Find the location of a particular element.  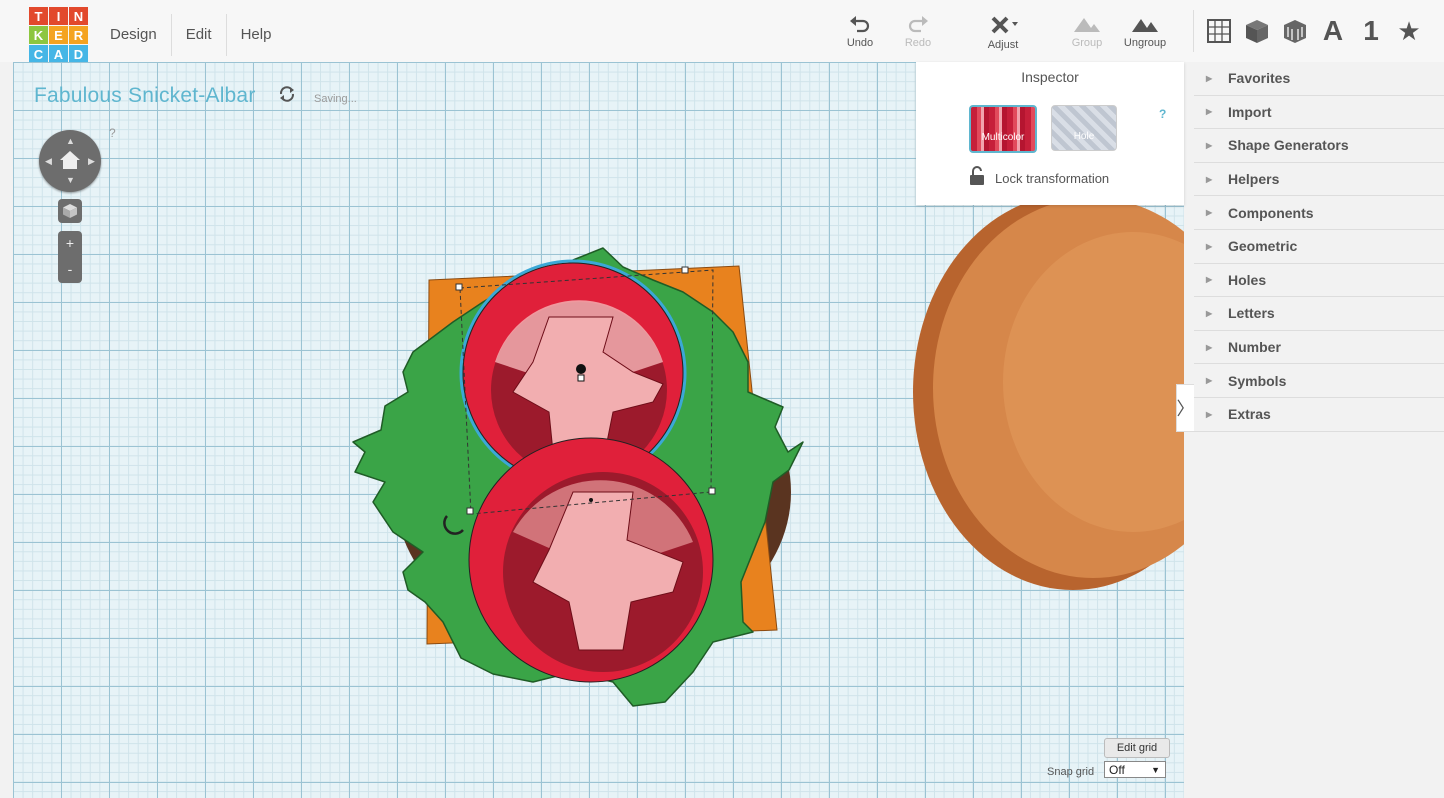

letter-a-icon: A is located at coordinates (1333, 31).